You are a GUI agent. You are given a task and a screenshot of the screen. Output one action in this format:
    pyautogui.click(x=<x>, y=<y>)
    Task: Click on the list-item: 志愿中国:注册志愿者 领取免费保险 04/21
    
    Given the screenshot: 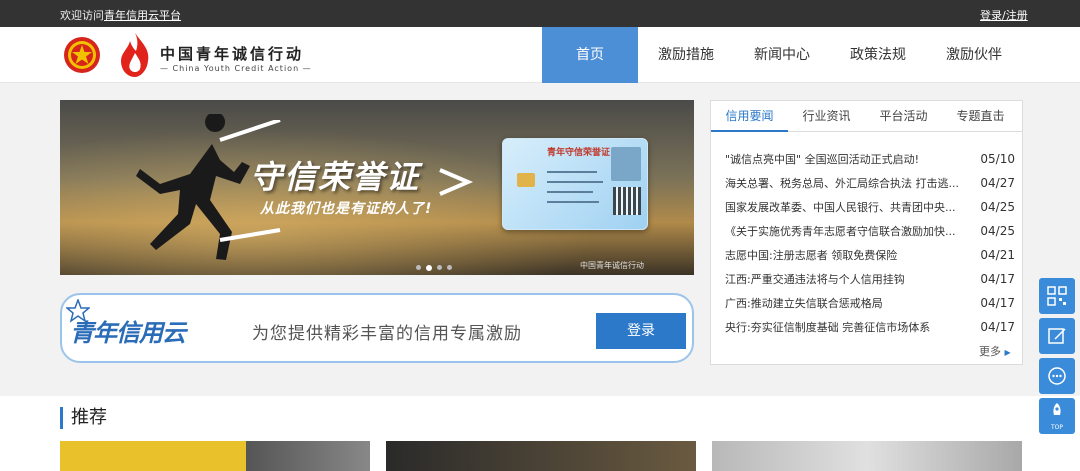 What is the action you would take?
    pyautogui.click(x=870, y=255)
    